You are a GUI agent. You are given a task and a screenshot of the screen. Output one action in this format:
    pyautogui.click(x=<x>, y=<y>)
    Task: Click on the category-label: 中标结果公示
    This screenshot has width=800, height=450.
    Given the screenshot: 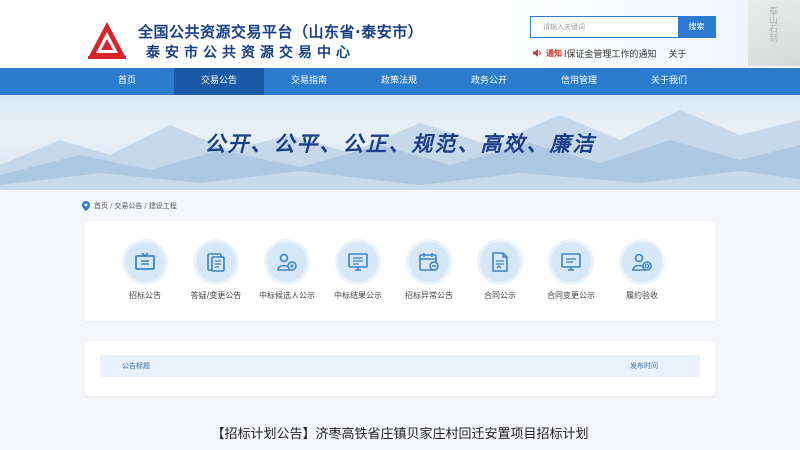 What is the action you would take?
    pyautogui.click(x=358, y=295)
    